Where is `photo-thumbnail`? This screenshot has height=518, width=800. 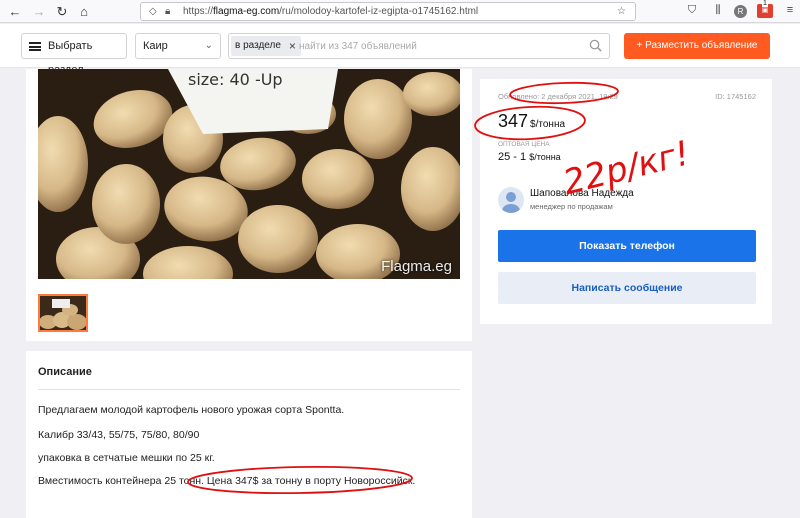
photo-thumbnail is located at coordinates (63, 313).